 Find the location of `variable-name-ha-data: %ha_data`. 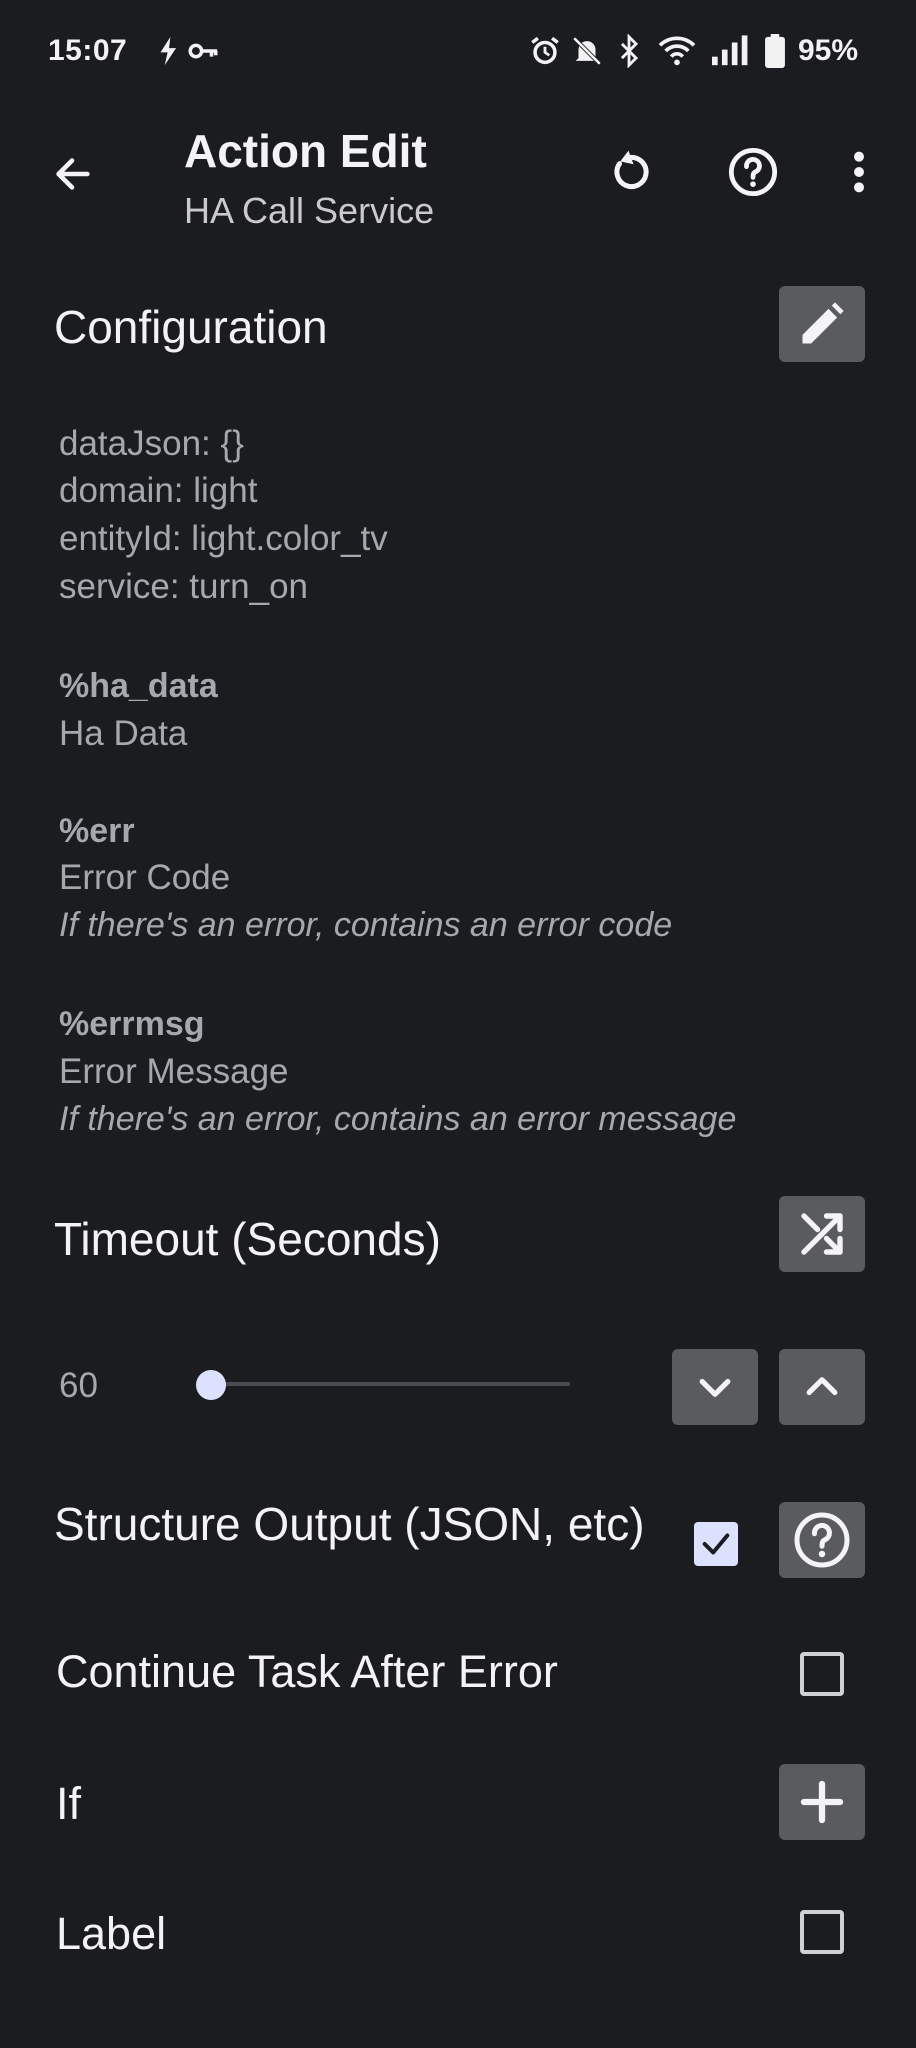

variable-name-ha-data: %ha_data is located at coordinates (138, 686).